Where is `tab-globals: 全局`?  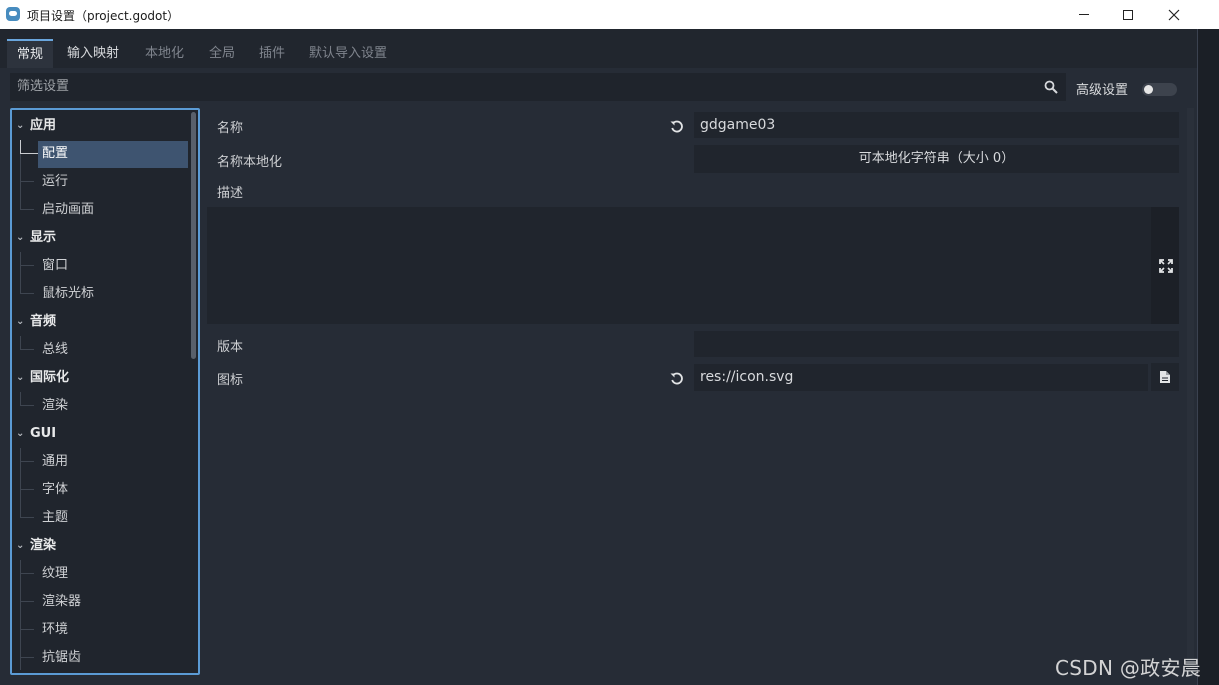 tab-globals: 全局 is located at coordinates (222, 53).